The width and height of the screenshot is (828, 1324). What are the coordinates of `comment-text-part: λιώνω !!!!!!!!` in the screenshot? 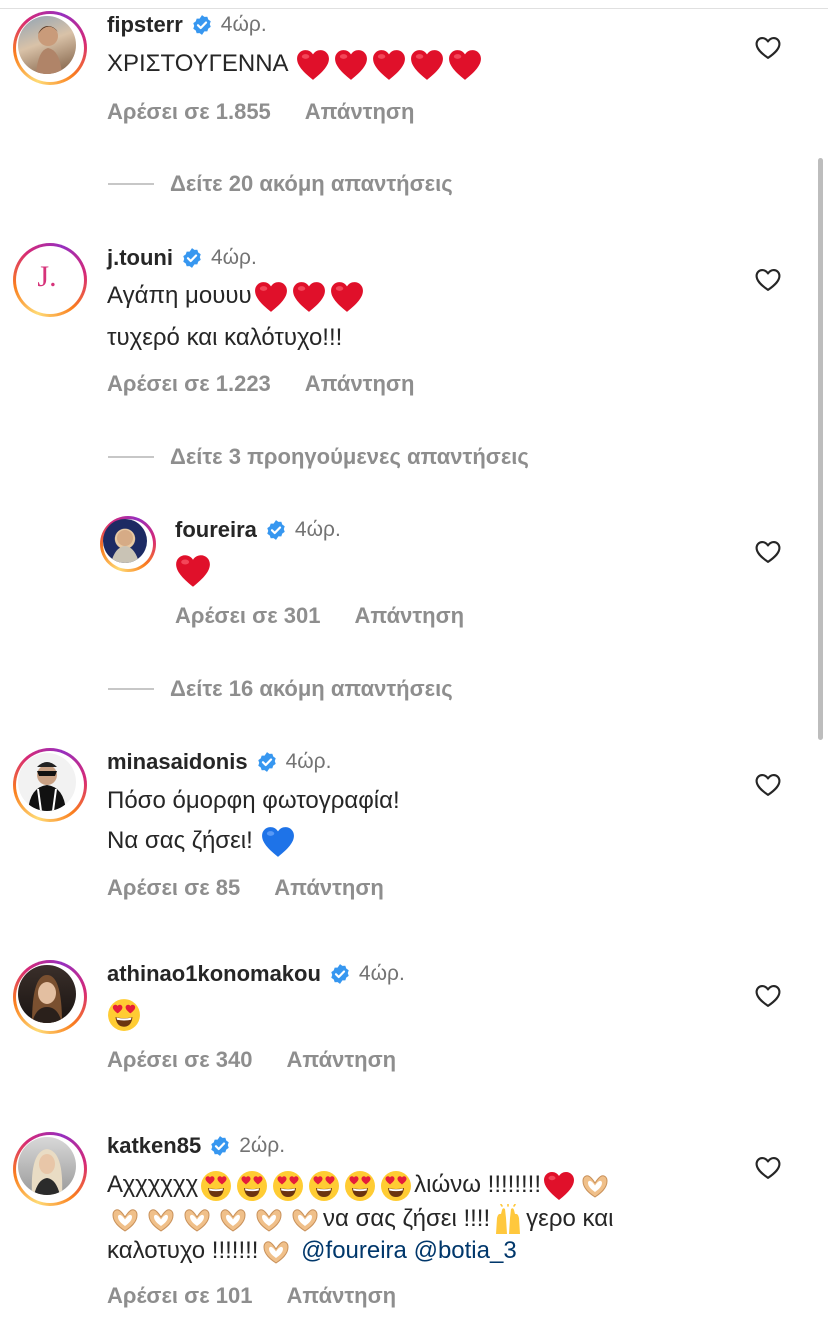 It's located at (477, 1184).